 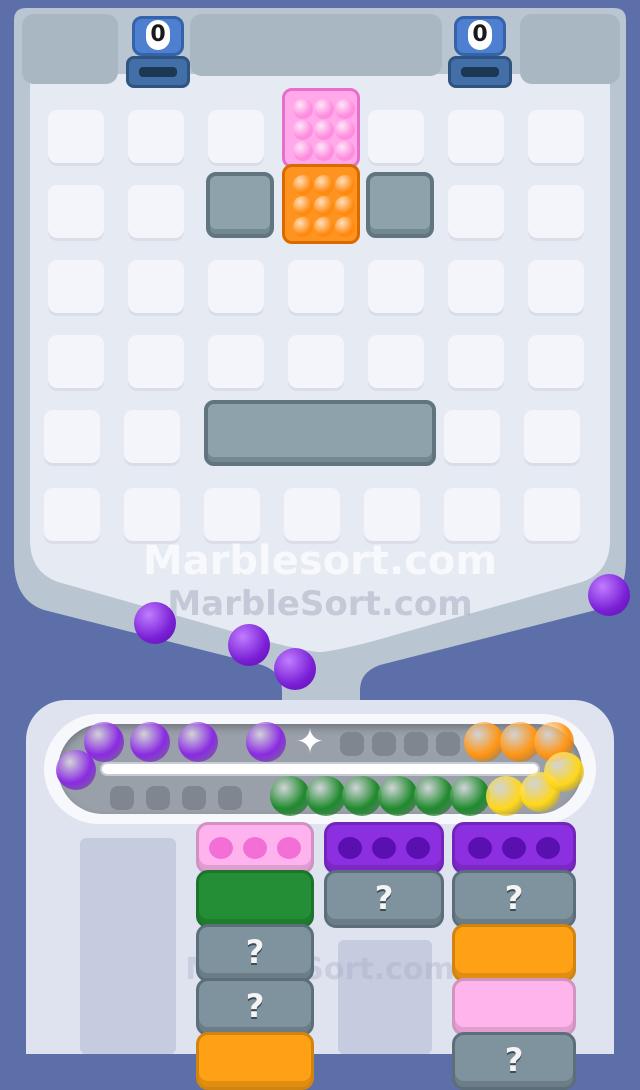 I want to click on counter-right: 0, so click(x=480, y=53).